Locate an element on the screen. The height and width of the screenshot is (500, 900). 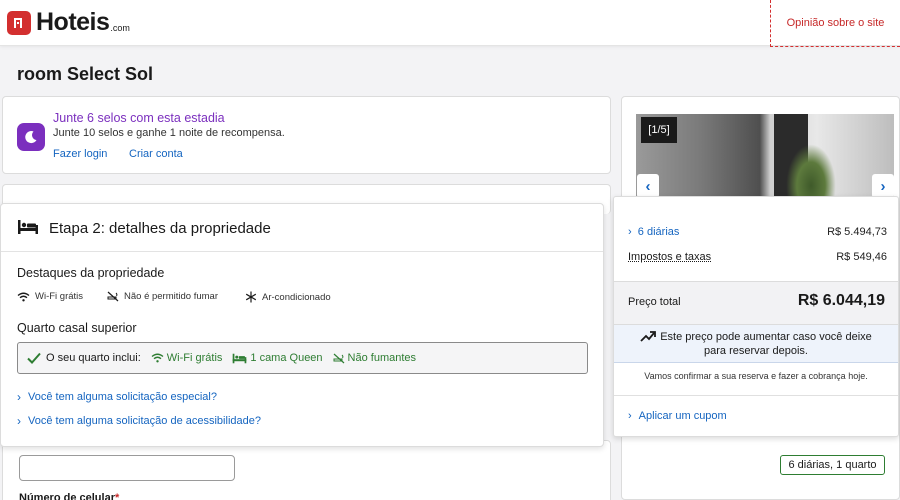
stay-summary-badge: 6 diárias, 1 quarto is located at coordinates (832, 465).